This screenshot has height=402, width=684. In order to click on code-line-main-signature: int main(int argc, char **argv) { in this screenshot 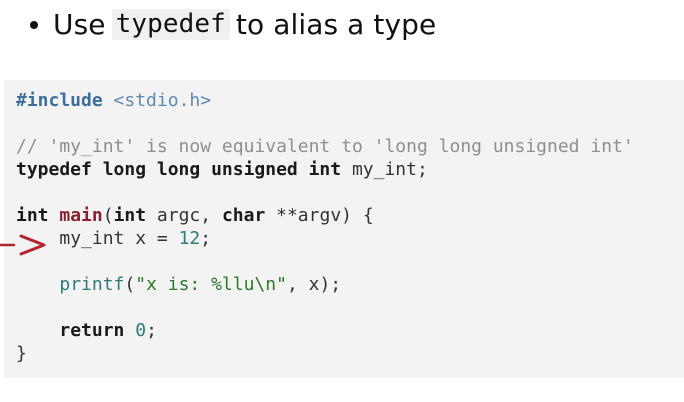, I will do `click(325, 215)`.